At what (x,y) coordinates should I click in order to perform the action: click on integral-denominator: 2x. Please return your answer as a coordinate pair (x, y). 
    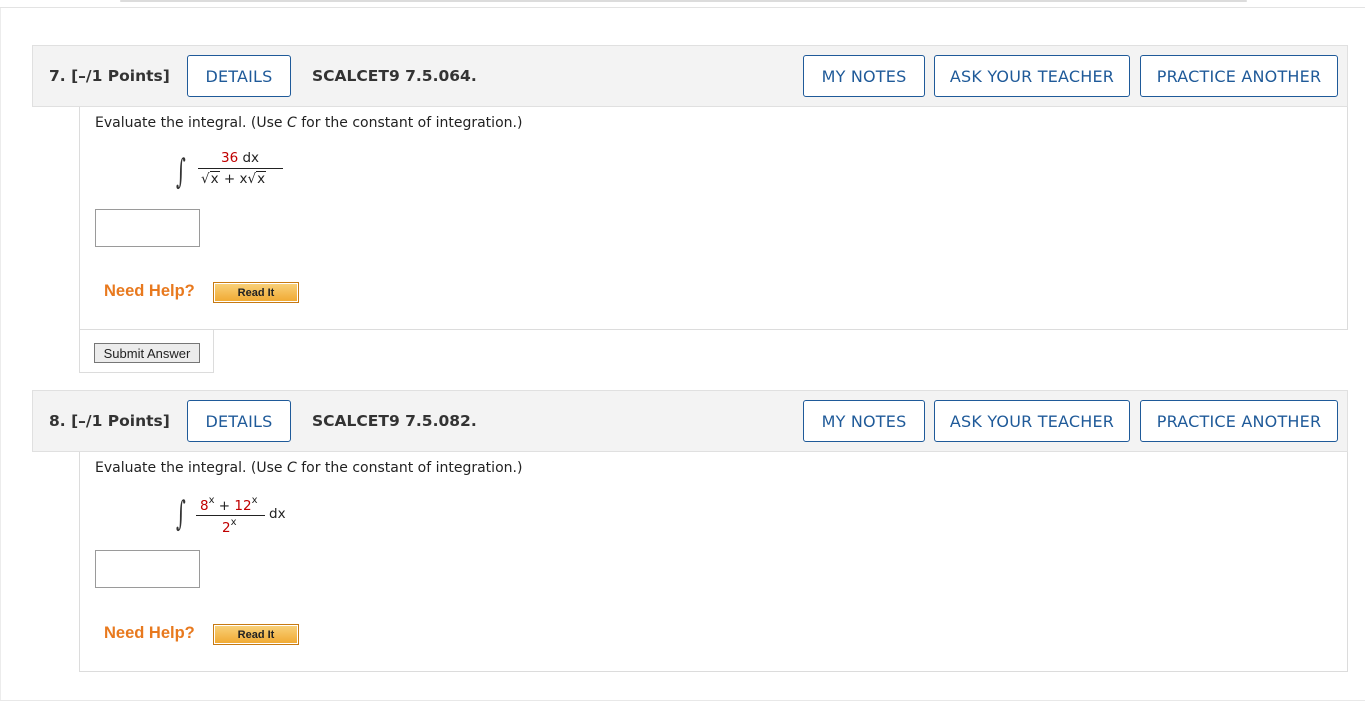
    Looking at the image, I should click on (229, 526).